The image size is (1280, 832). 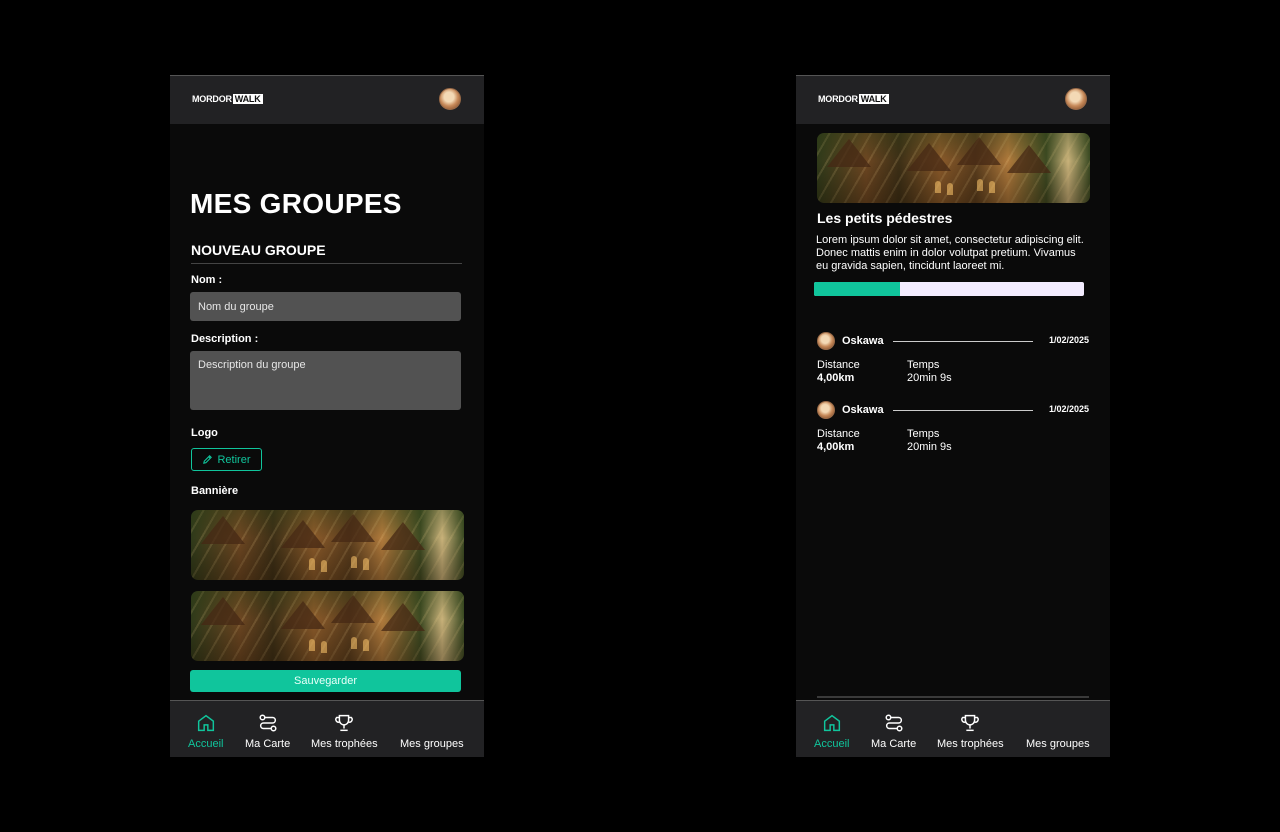 What do you see at coordinates (949, 289) in the screenshot?
I see `group-progress-bar` at bounding box center [949, 289].